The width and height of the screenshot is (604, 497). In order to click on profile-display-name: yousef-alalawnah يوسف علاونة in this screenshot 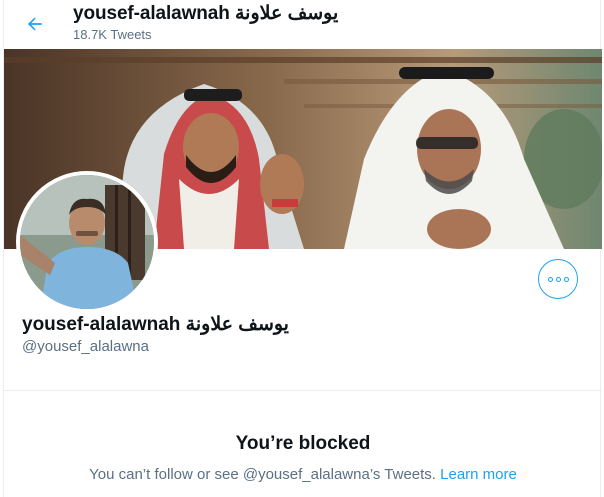, I will do `click(155, 324)`.